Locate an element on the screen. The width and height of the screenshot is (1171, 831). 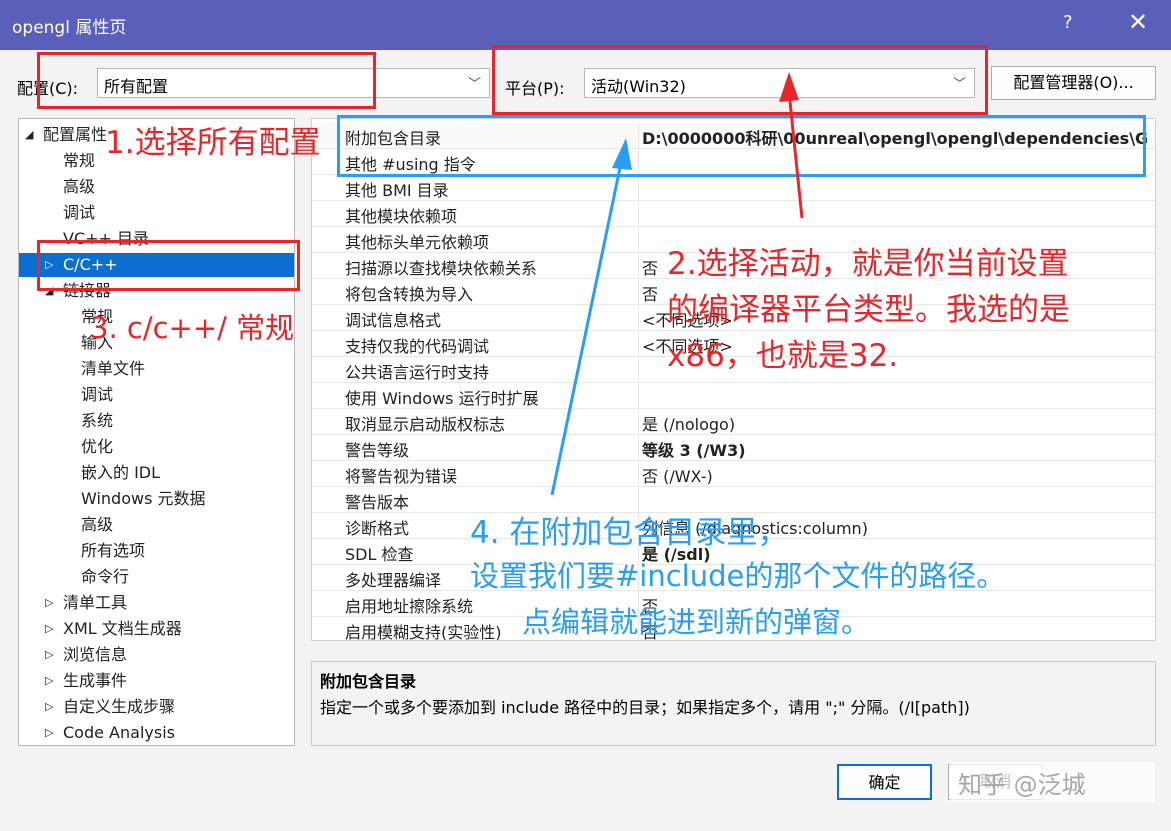
annotation-2-line3: x86，也就是32. is located at coordinates (783, 356).